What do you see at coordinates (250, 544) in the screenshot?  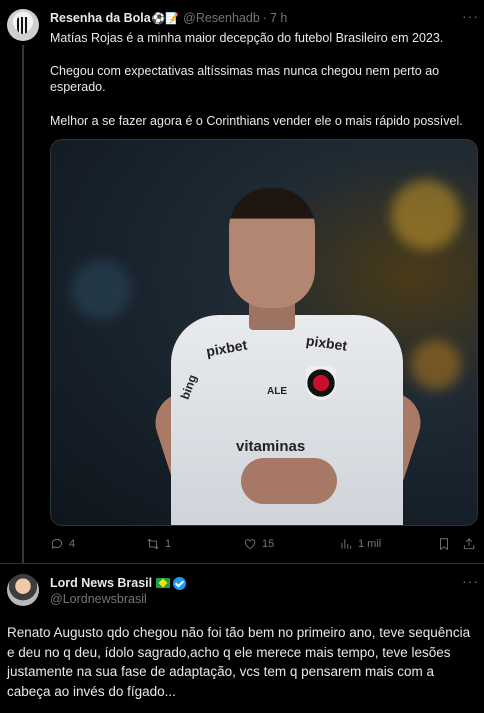 I see `heart-icon` at bounding box center [250, 544].